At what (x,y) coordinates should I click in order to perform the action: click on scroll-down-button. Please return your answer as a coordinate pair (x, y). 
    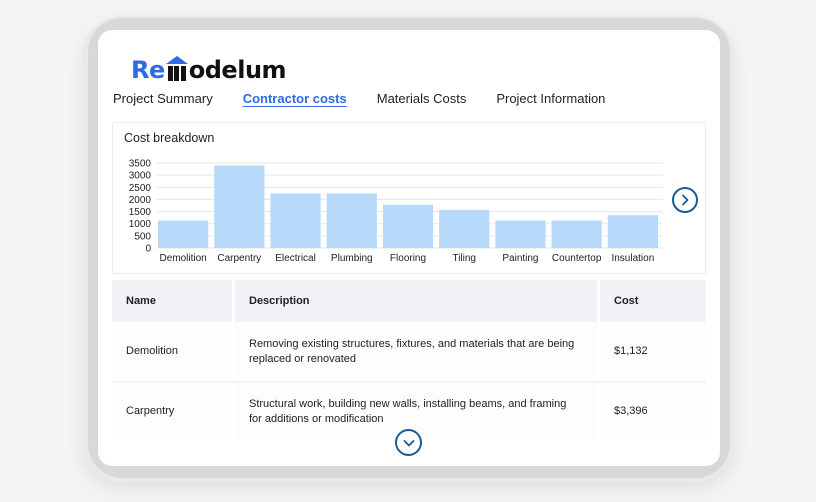
    Looking at the image, I should click on (408, 442).